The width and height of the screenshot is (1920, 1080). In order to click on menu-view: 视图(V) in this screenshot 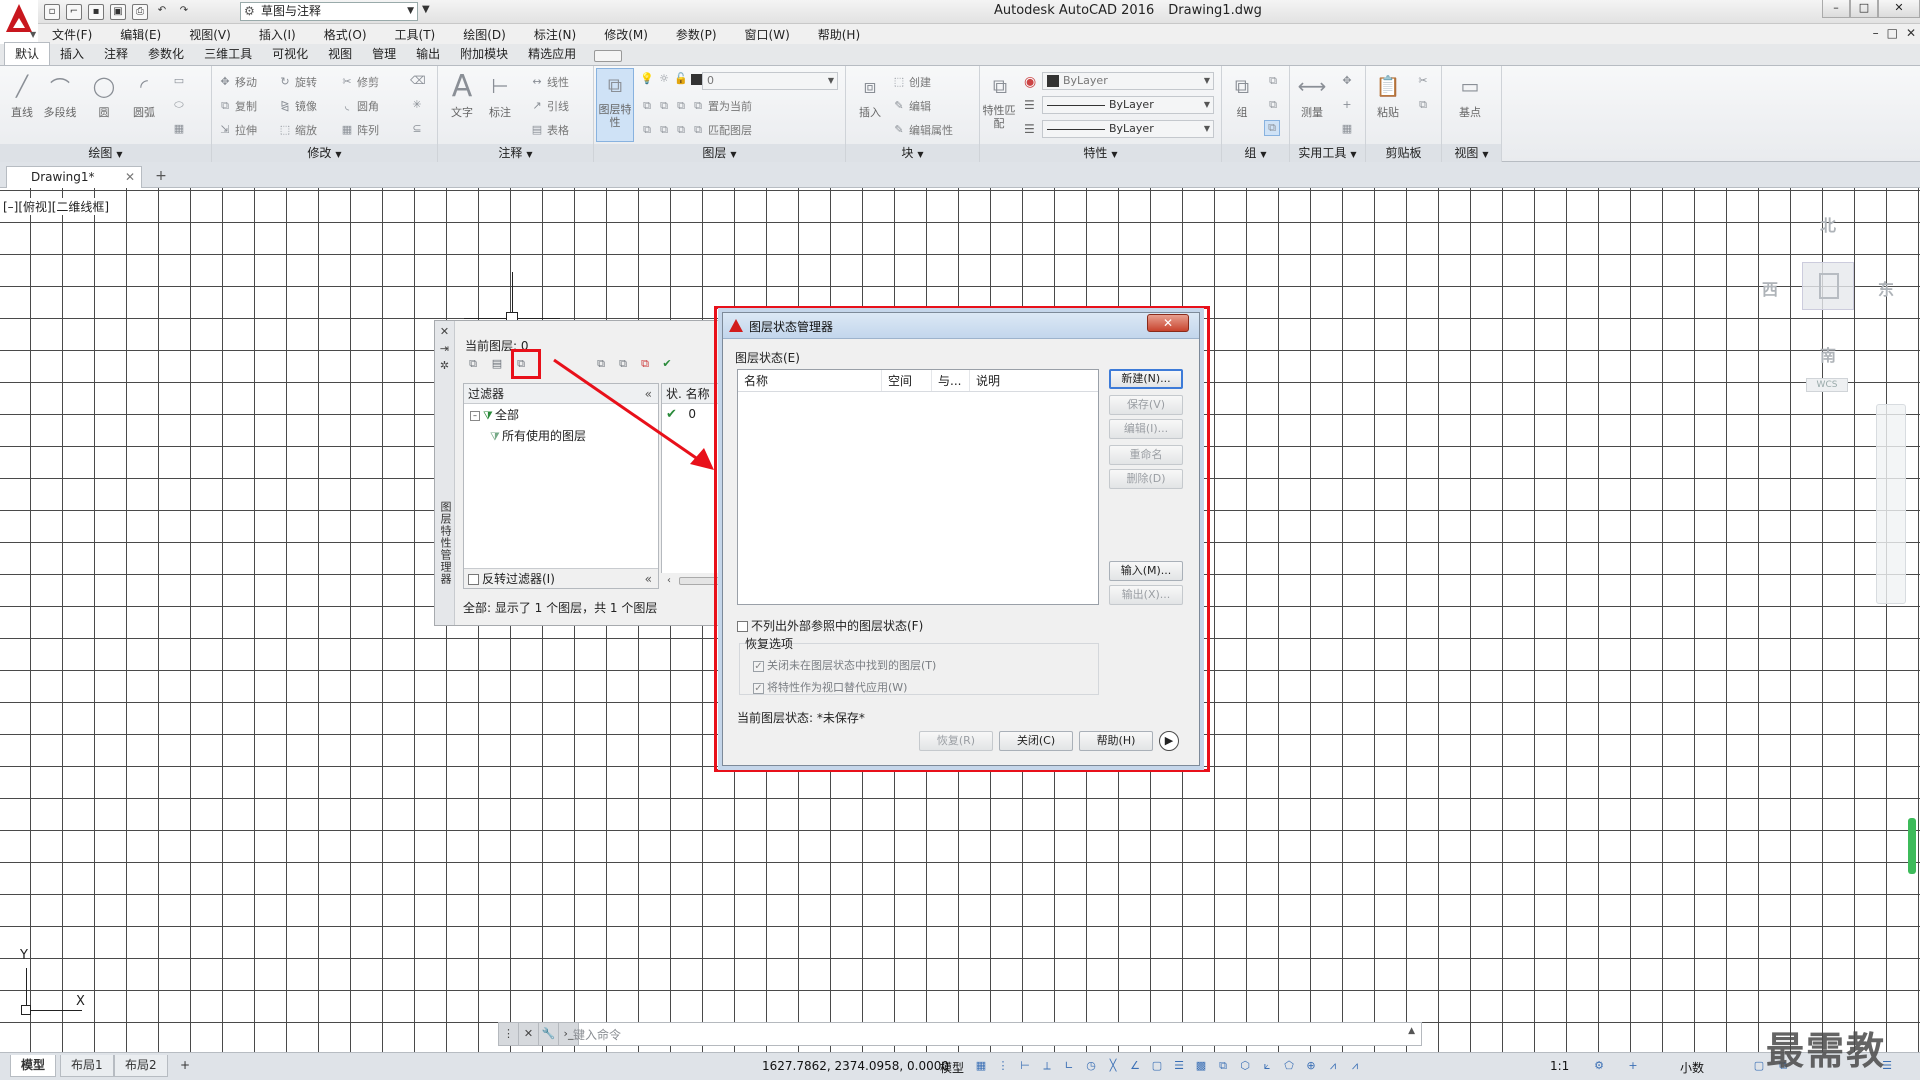, I will do `click(210, 34)`.